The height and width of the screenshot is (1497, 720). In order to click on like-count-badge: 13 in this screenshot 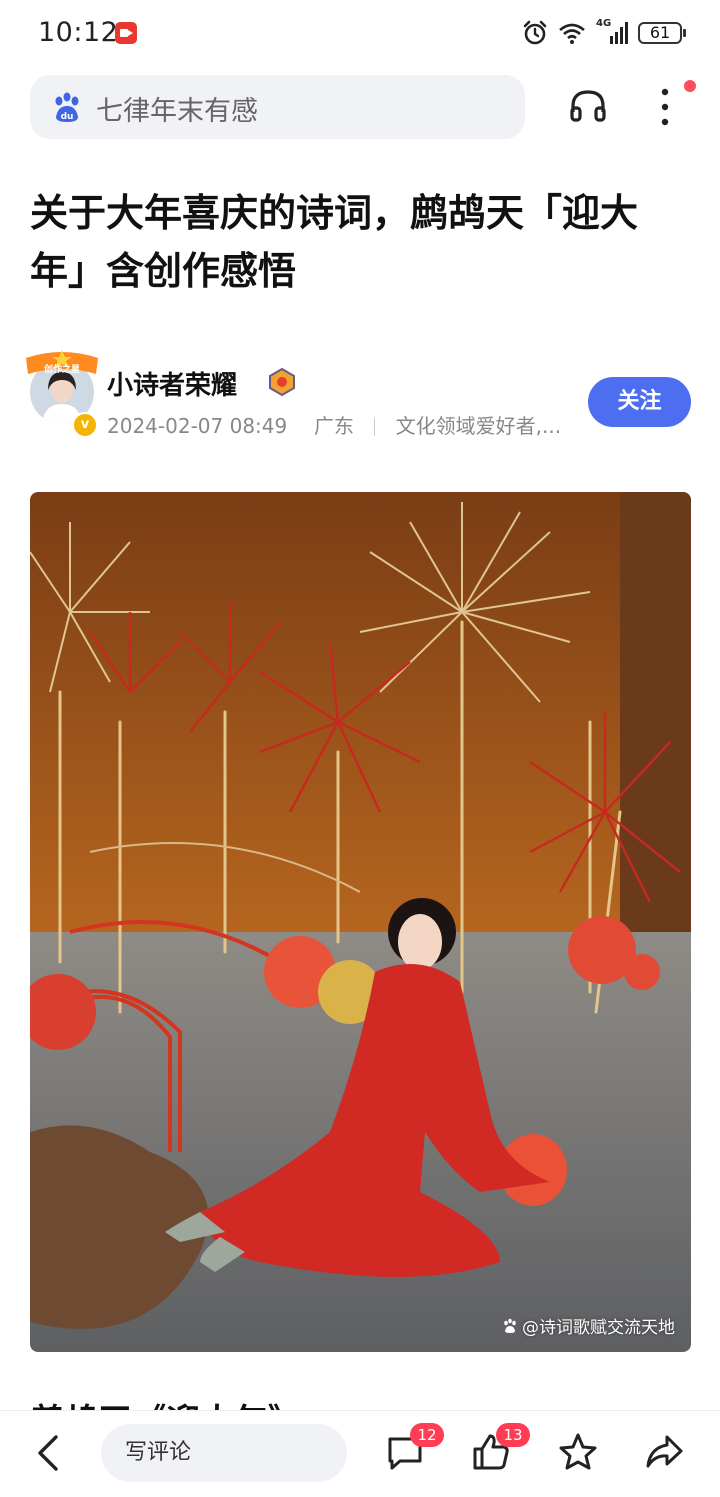, I will do `click(513, 1435)`.